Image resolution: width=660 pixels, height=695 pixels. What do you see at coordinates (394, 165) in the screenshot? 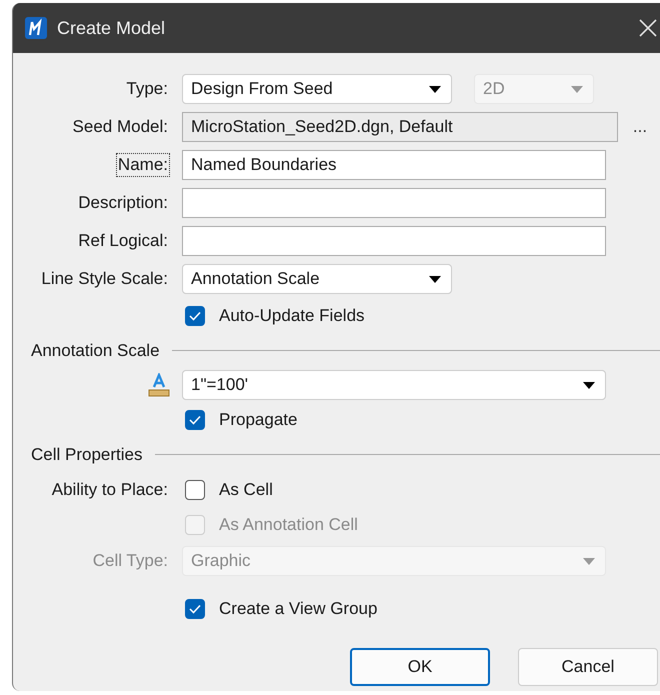
I see `text-field: Named Boundaries` at bounding box center [394, 165].